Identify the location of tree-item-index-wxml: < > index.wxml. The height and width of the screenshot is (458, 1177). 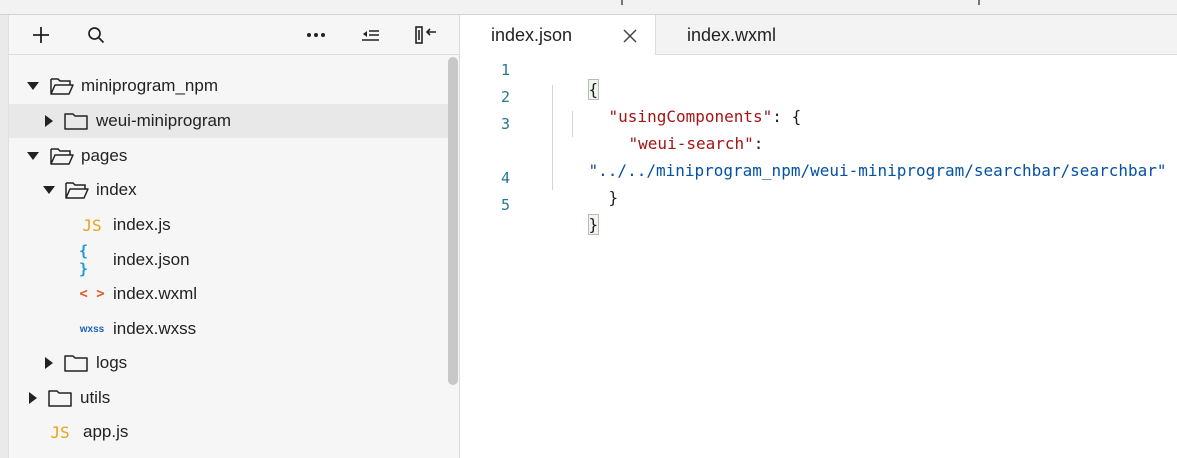
(229, 294).